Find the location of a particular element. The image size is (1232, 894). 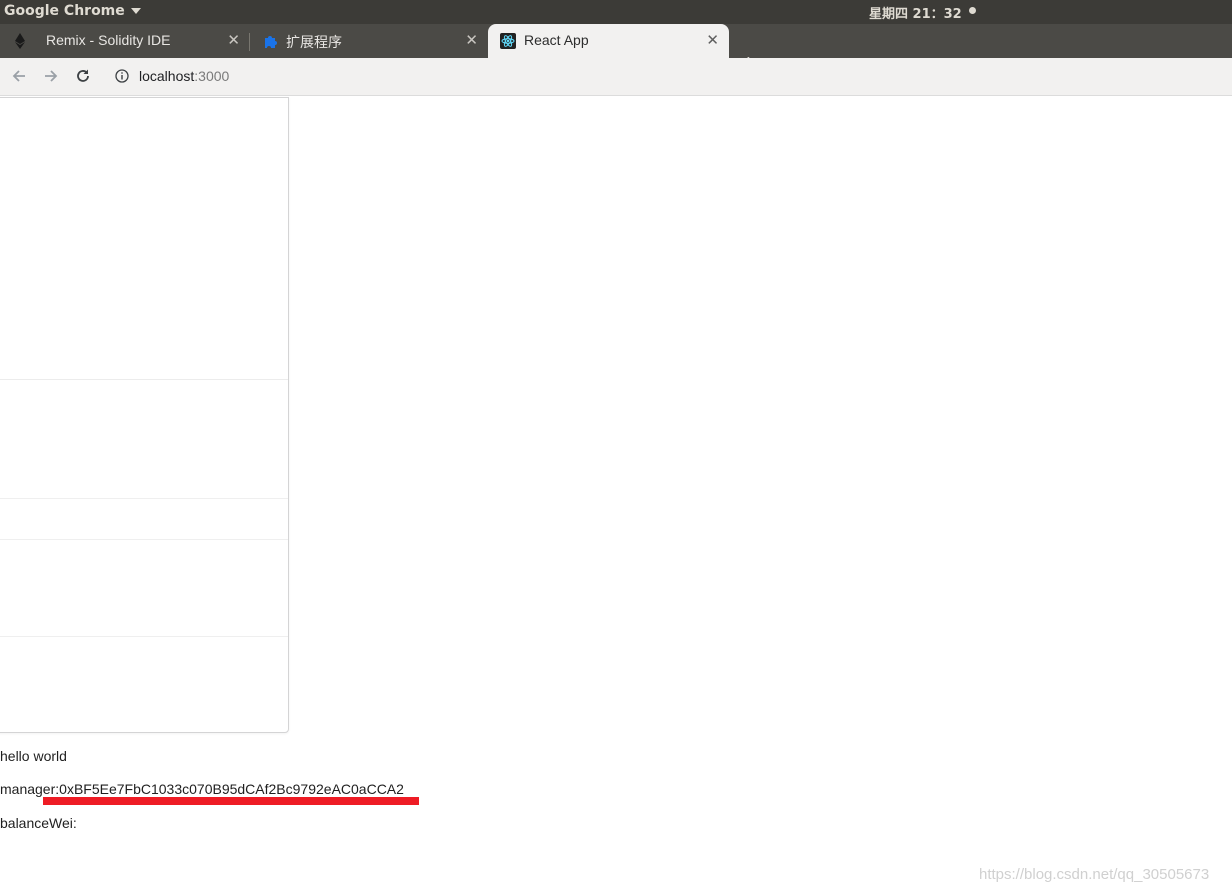

balance-line: balanceWei: is located at coordinates (38, 823).